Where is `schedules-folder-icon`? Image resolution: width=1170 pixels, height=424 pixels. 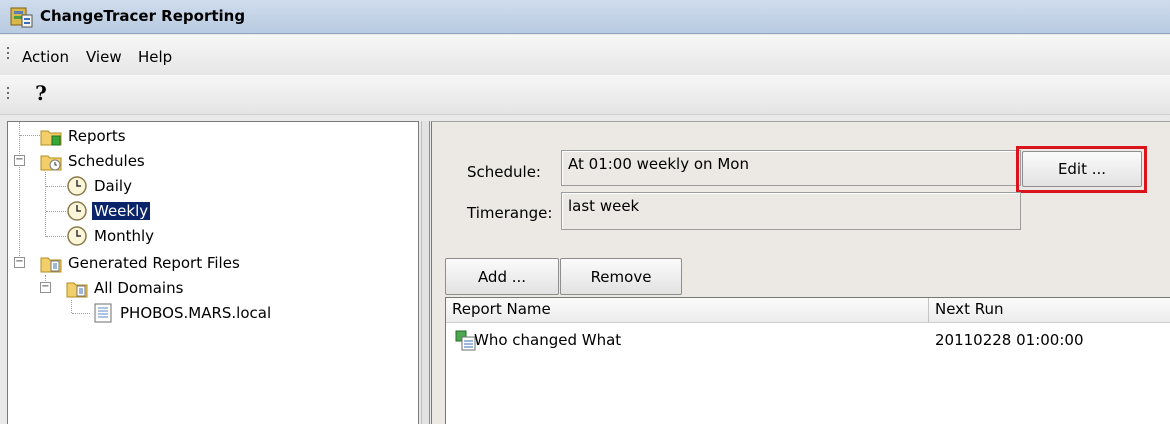
schedules-folder-icon is located at coordinates (51, 162).